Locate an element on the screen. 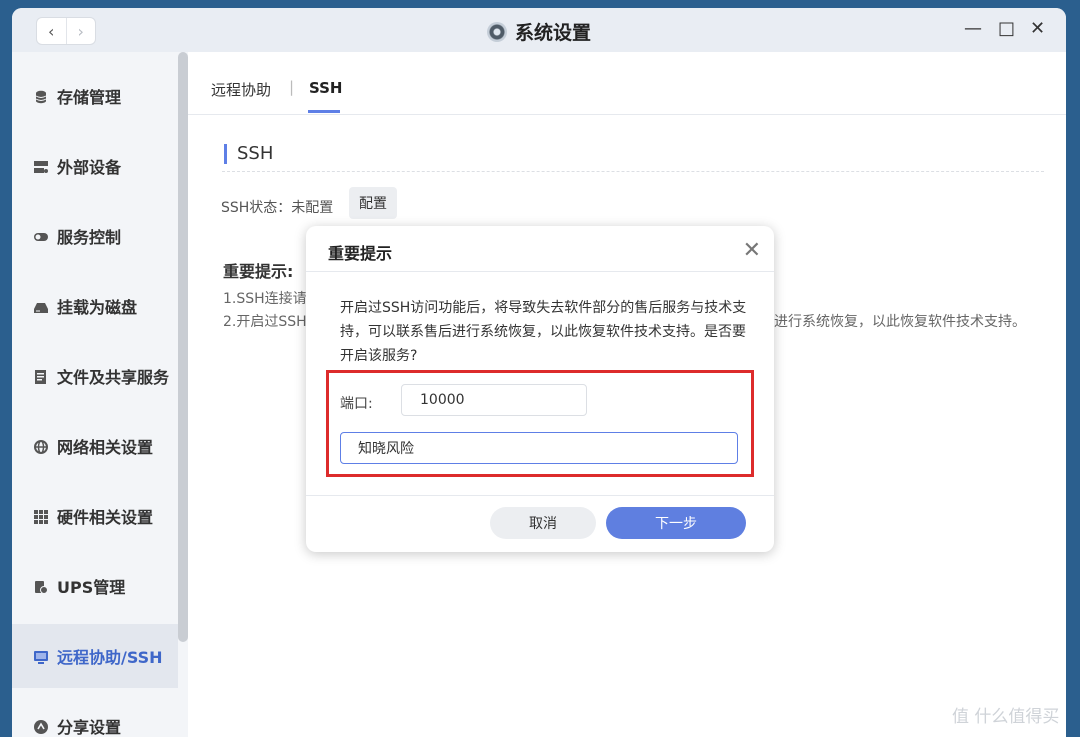  sidebar-item-external-devices: 外部设备 is located at coordinates (95, 166).